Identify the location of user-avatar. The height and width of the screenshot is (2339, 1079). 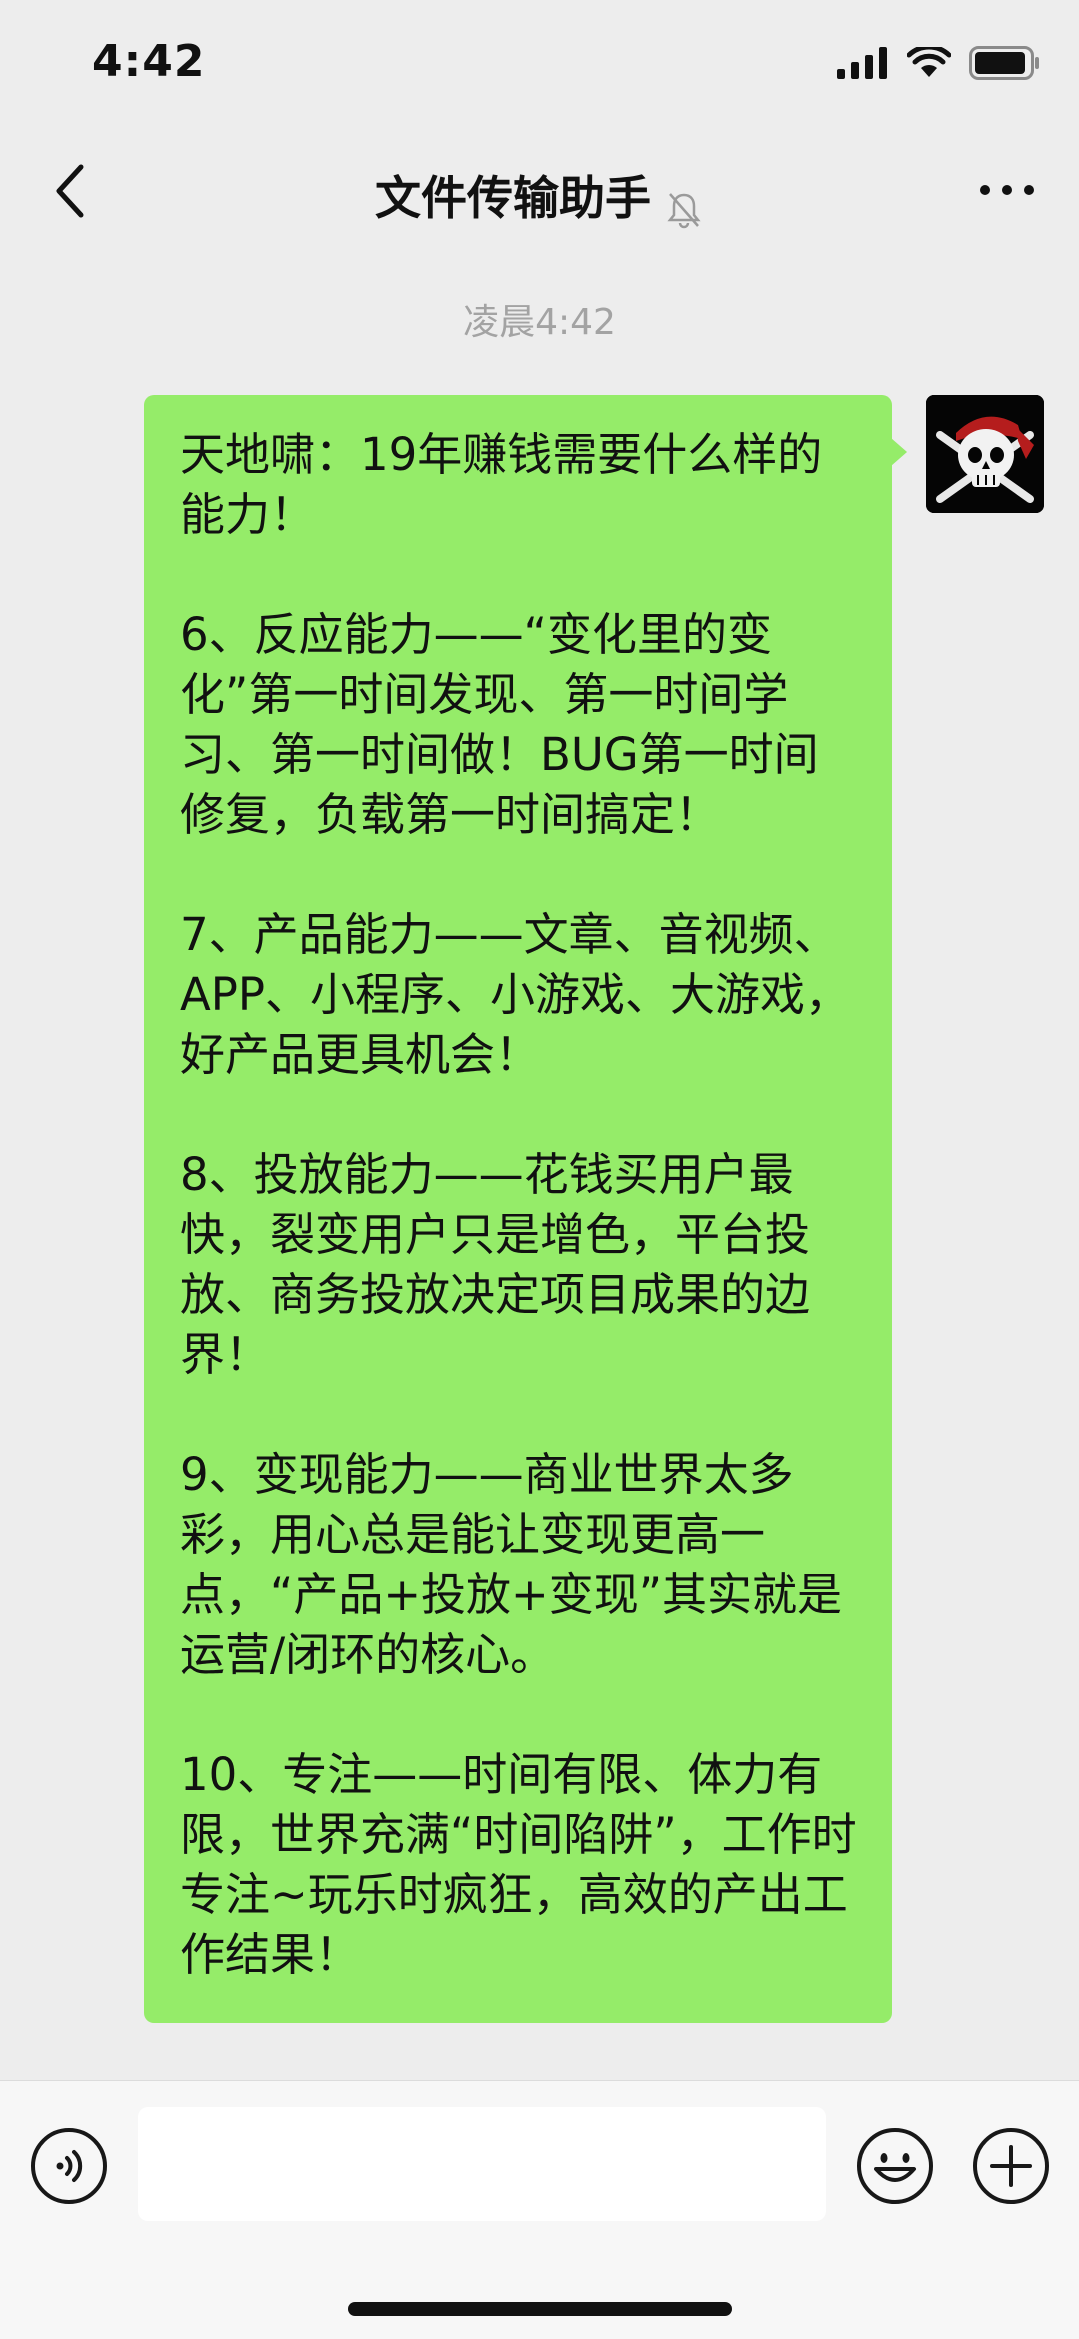
(985, 454).